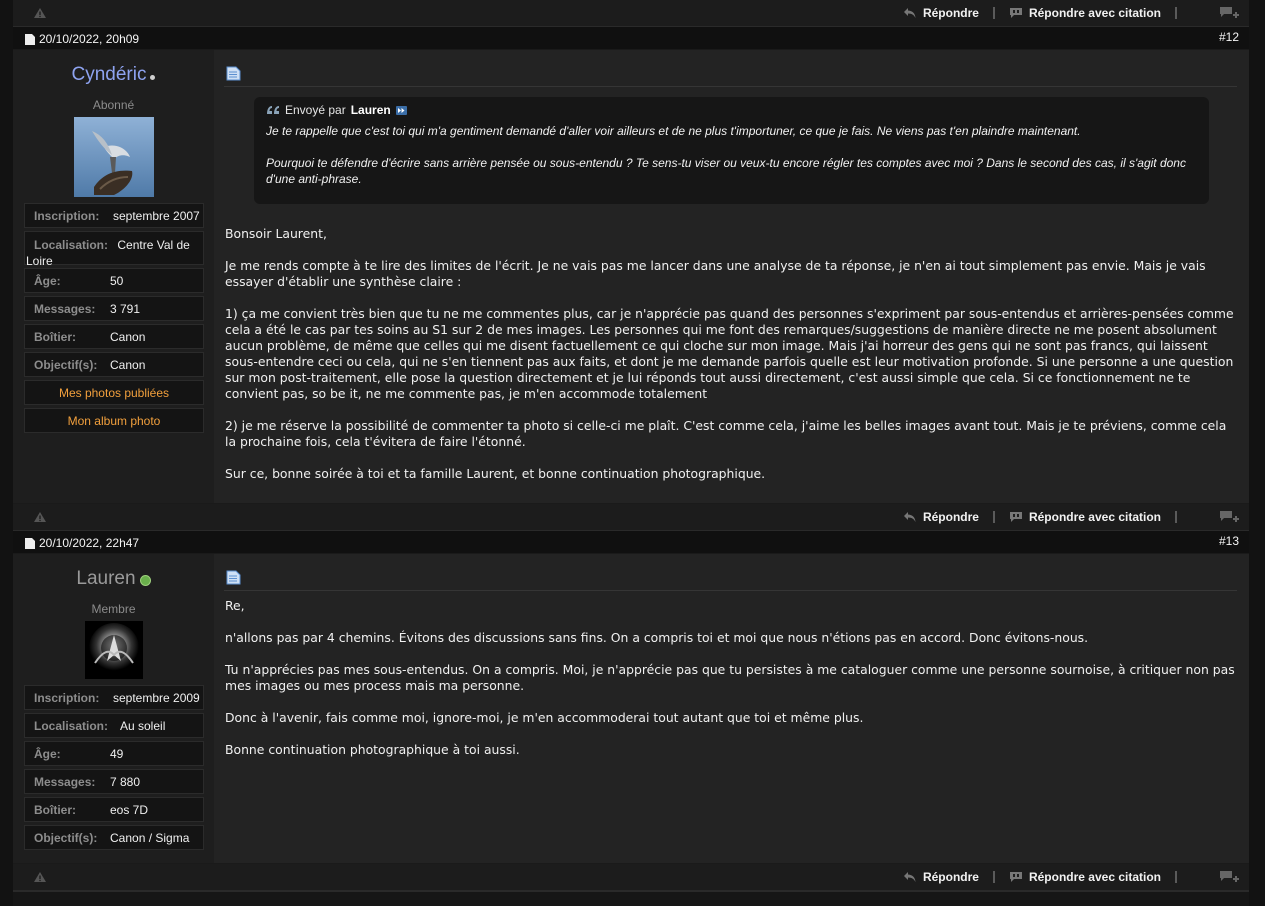 The image size is (1265, 906). Describe the element at coordinates (114, 809) in the screenshot. I see `info-row-boitier: Boîtier: eos 7D` at that location.